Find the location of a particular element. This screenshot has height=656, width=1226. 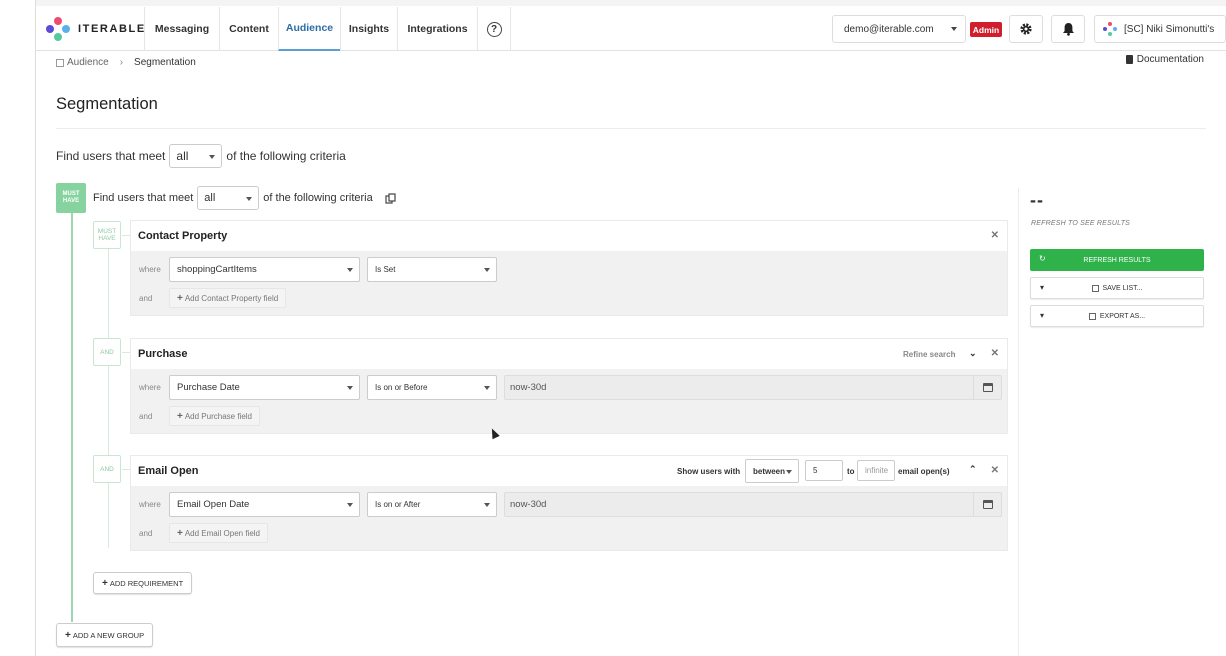

purchase-date-input: now-30d is located at coordinates (753, 387).